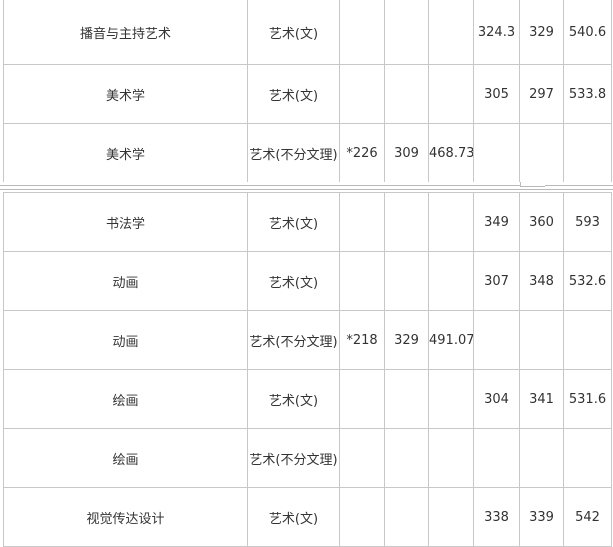 This screenshot has height=547, width=613. Describe the element at coordinates (587, 94) in the screenshot. I see `score-cell: 533.8` at that location.